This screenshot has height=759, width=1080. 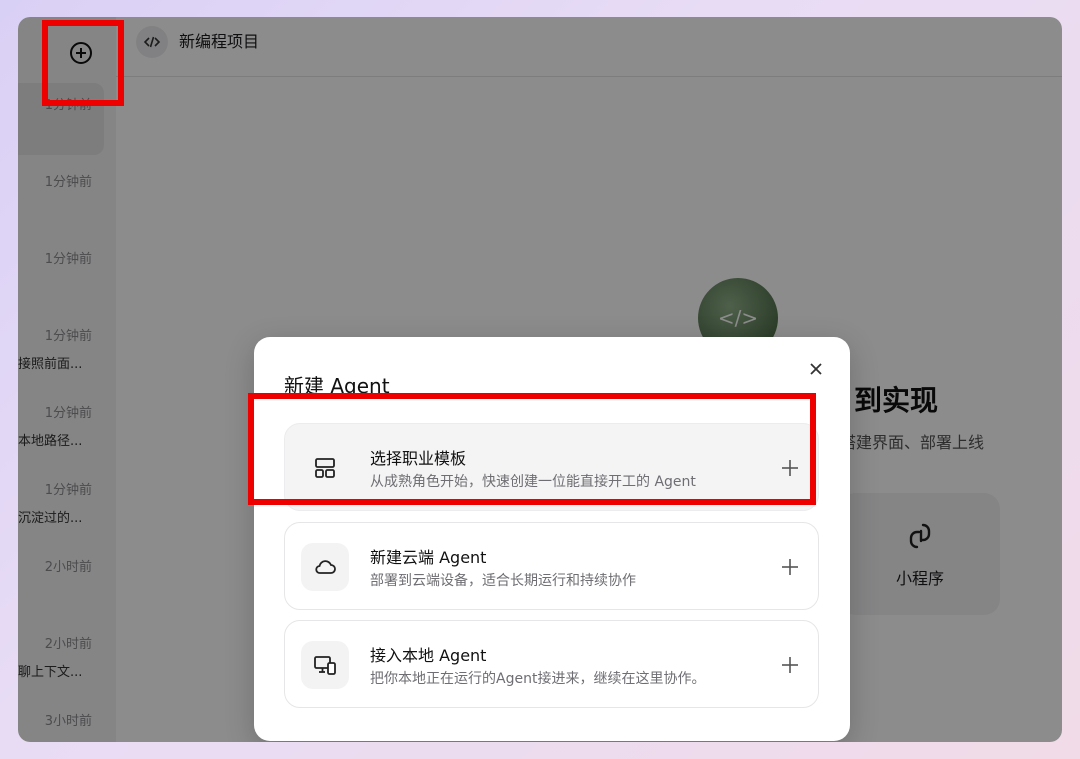 I want to click on option-local-agent: 接入本地 Agent 把你本地正在运行的Agent接进来，继续在这里协作。, so click(x=551, y=664).